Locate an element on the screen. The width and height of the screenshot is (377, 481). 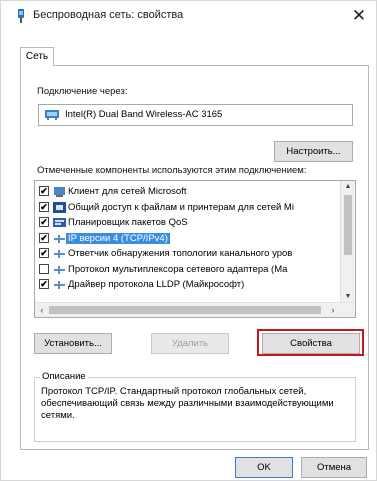
scroll-thumb is located at coordinates (348, 225).